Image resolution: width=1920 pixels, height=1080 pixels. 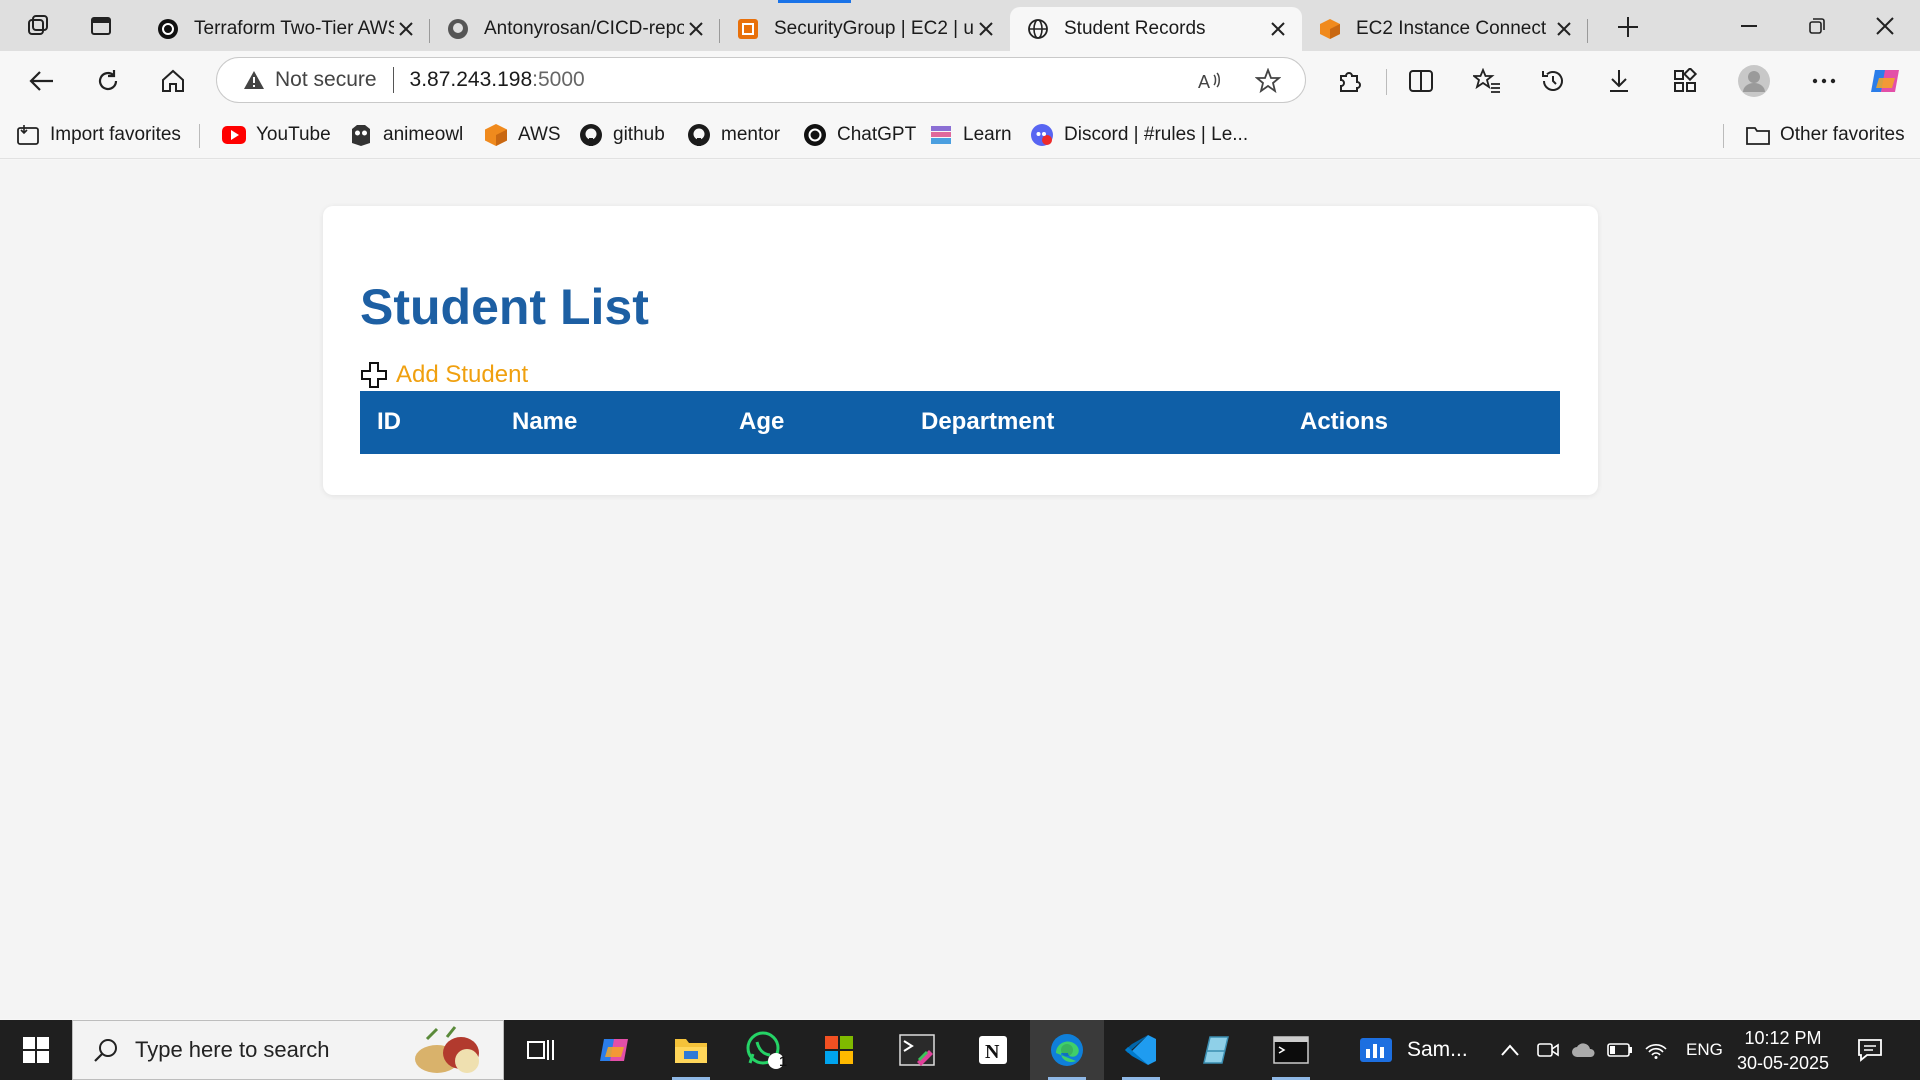 What do you see at coordinates (1330, 29) in the screenshot?
I see `aws-cube-icon` at bounding box center [1330, 29].